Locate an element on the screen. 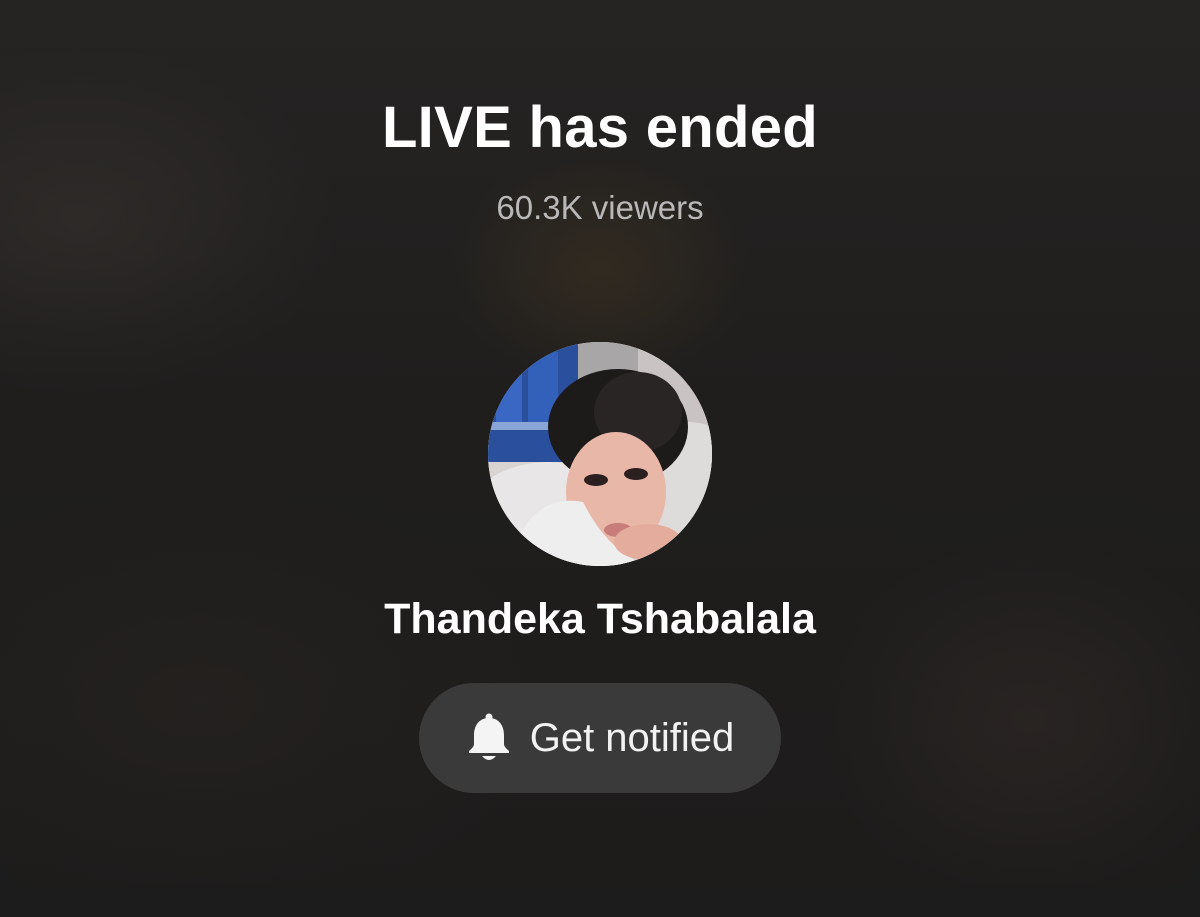  bell-icon is located at coordinates (489, 738).